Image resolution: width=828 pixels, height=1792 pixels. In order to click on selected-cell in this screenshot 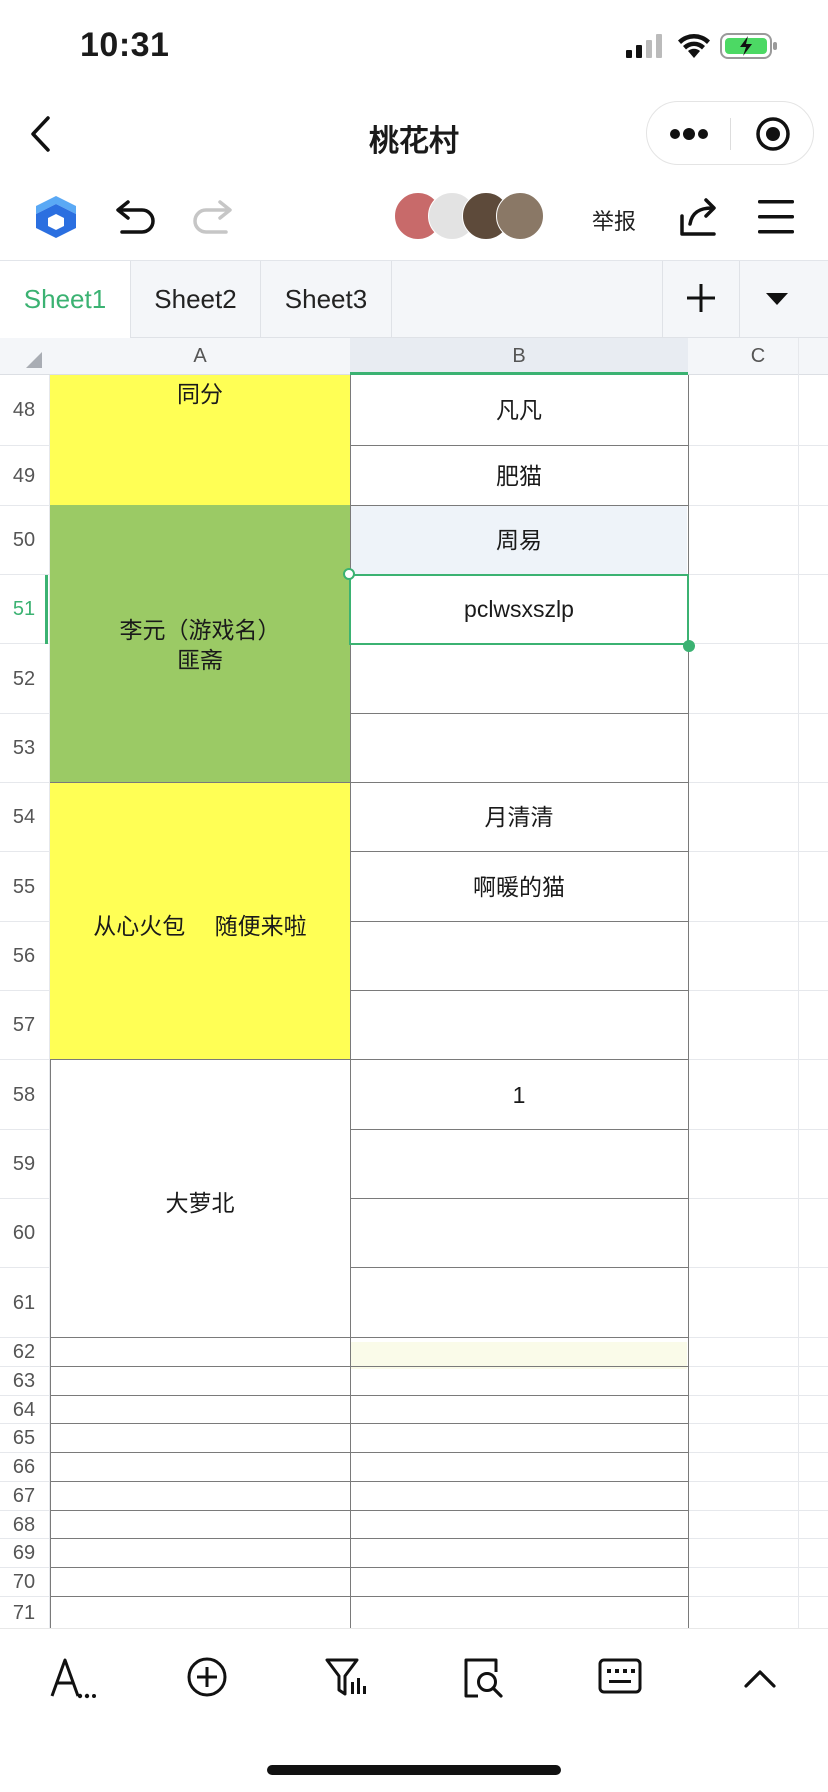, I will do `click(519, 609)`.